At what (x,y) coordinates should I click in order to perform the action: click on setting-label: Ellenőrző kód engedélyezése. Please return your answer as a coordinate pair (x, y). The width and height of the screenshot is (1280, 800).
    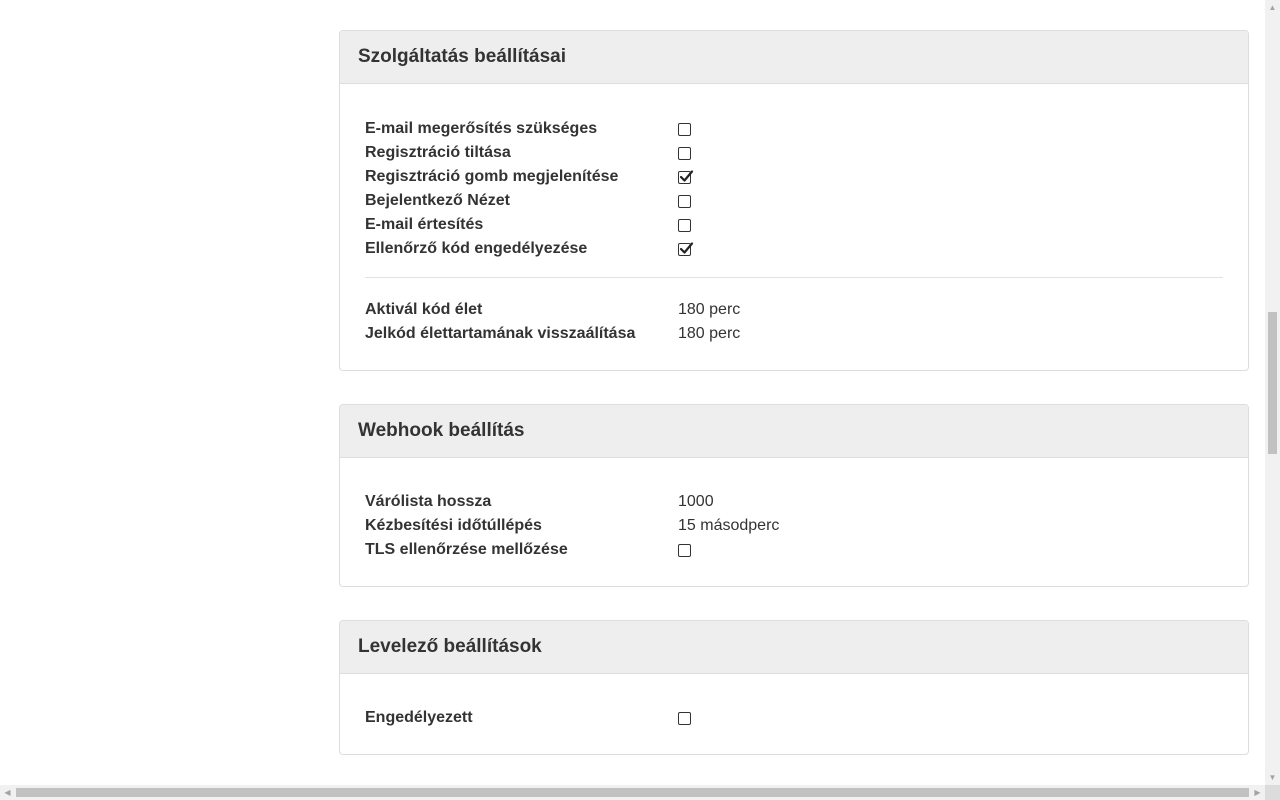
    Looking at the image, I should click on (476, 248).